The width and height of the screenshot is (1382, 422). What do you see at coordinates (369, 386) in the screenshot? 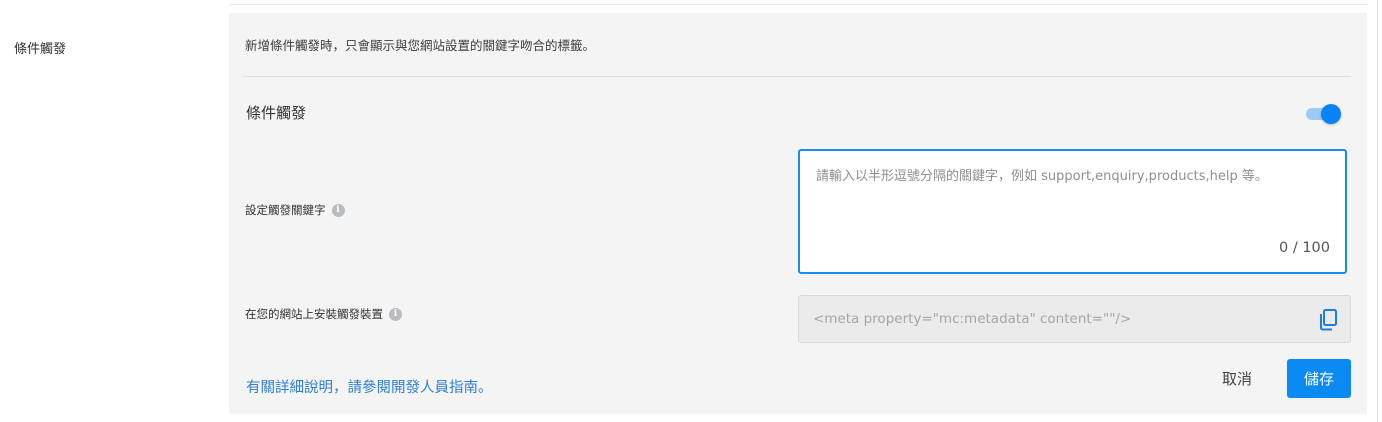
I see `developer-guide-link: 有關詳細說明，請參閱開發人員指南。` at bounding box center [369, 386].